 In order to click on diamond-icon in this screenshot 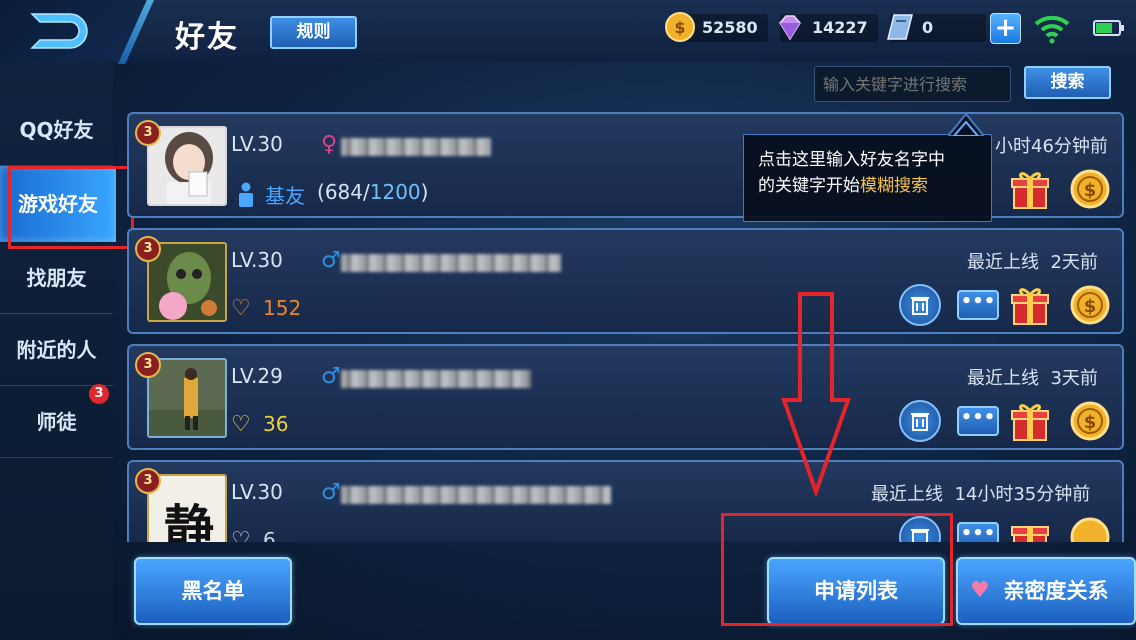, I will do `click(790, 28)`.